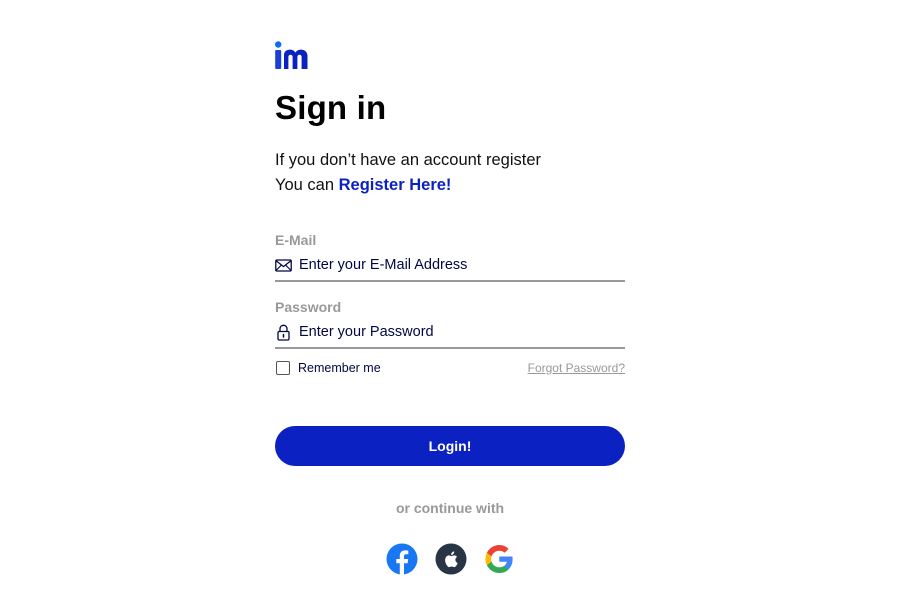  What do you see at coordinates (296, 240) in the screenshot?
I see `email-label: E-Mail` at bounding box center [296, 240].